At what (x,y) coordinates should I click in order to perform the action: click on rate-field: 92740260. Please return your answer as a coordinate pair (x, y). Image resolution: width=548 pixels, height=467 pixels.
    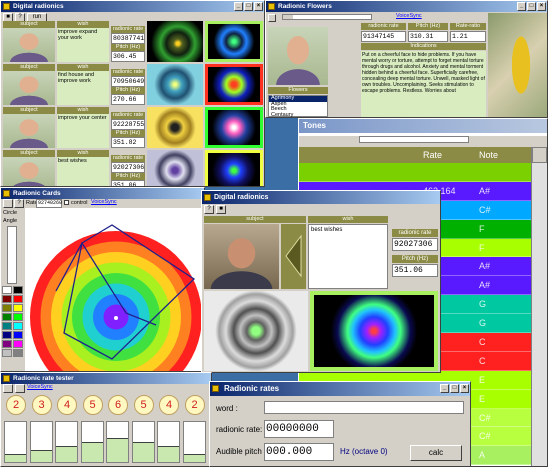
    Looking at the image, I should click on (49, 203).